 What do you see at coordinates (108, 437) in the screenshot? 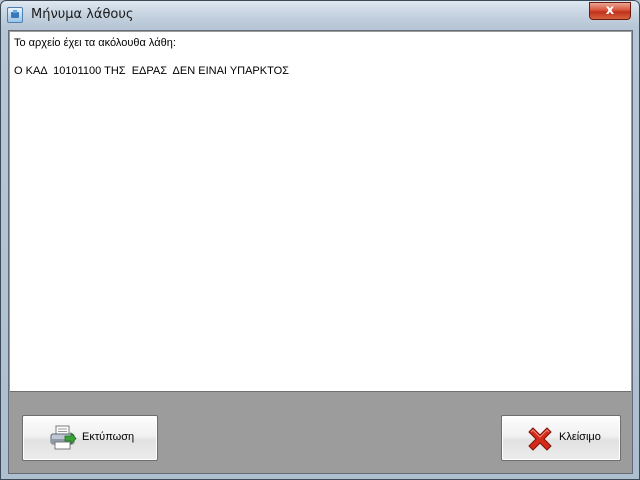
I see `print-button-label: Εκτύπωση` at bounding box center [108, 437].